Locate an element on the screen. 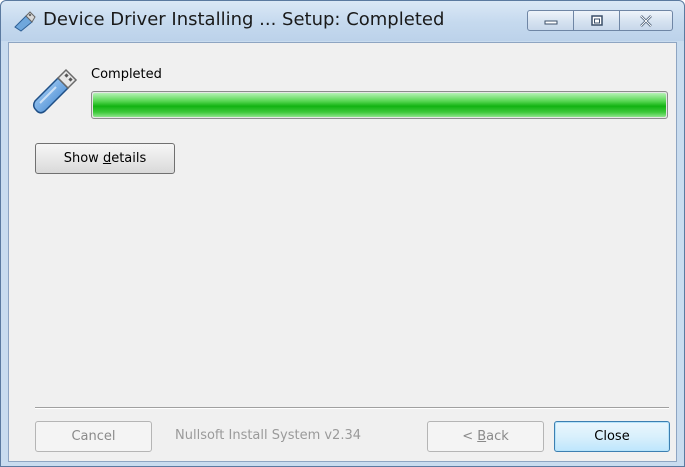 Image resolution: width=685 pixels, height=467 pixels. maximize-icon is located at coordinates (596, 20).